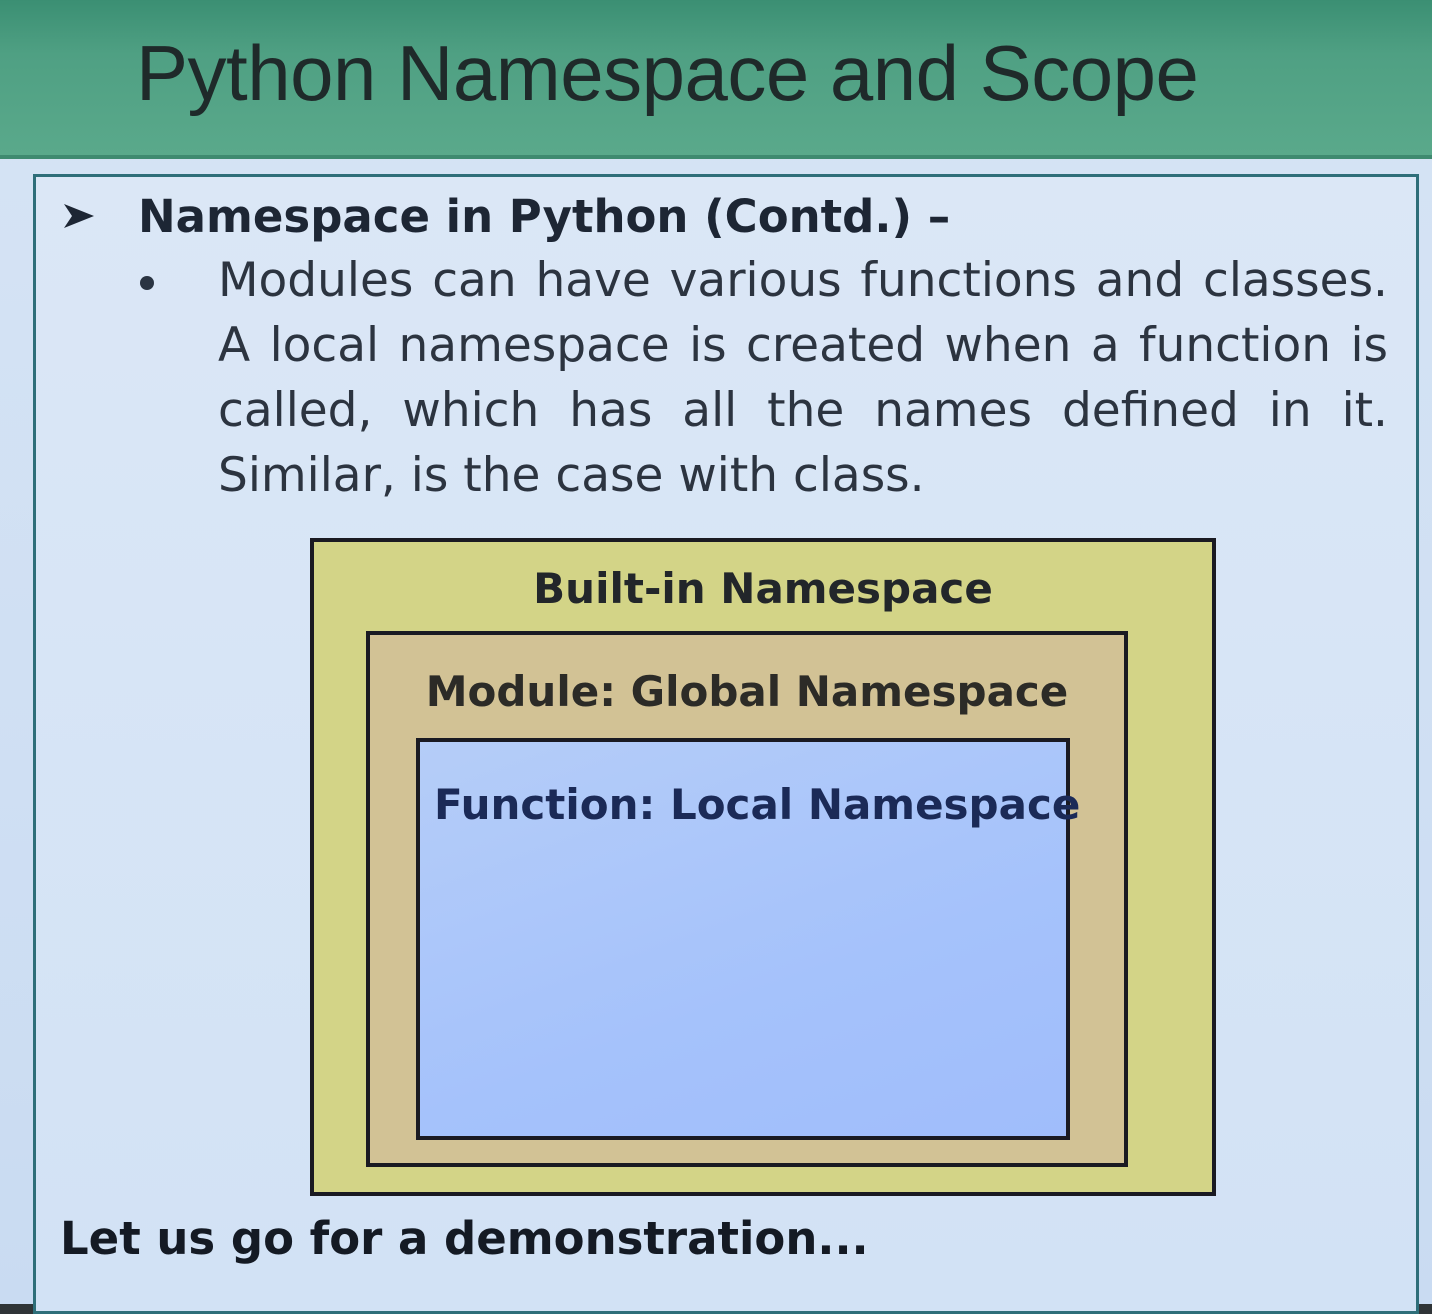 The height and width of the screenshot is (1314, 1432). Describe the element at coordinates (147, 283) in the screenshot. I see `bullet-dot-icon` at that location.